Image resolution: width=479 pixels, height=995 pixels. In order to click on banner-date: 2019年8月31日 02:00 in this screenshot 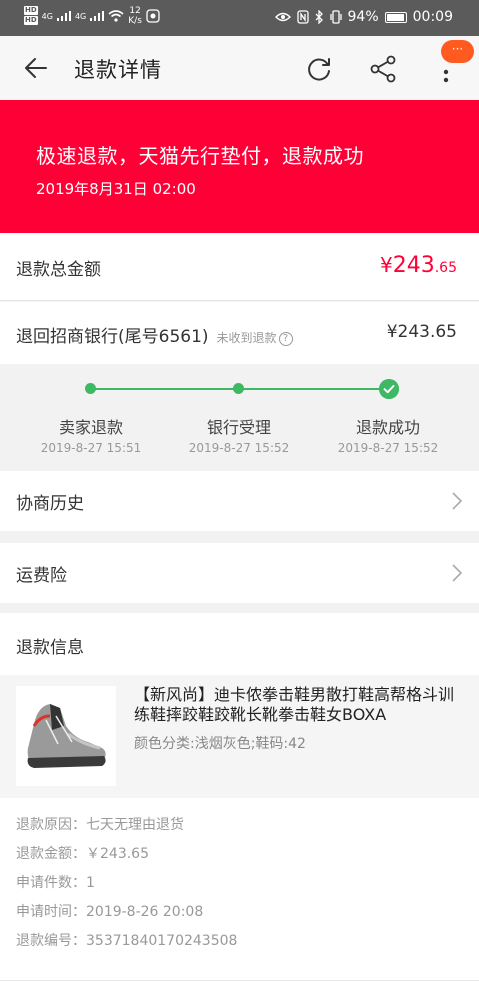, I will do `click(116, 189)`.